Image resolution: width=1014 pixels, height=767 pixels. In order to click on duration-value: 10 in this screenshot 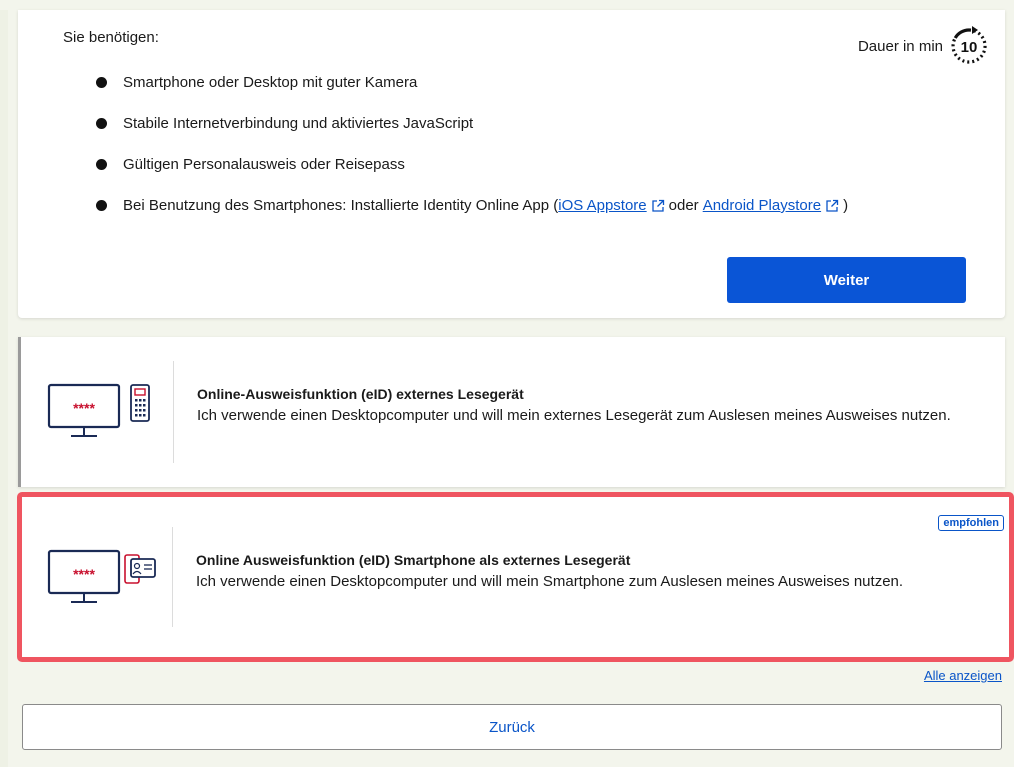, I will do `click(969, 47)`.